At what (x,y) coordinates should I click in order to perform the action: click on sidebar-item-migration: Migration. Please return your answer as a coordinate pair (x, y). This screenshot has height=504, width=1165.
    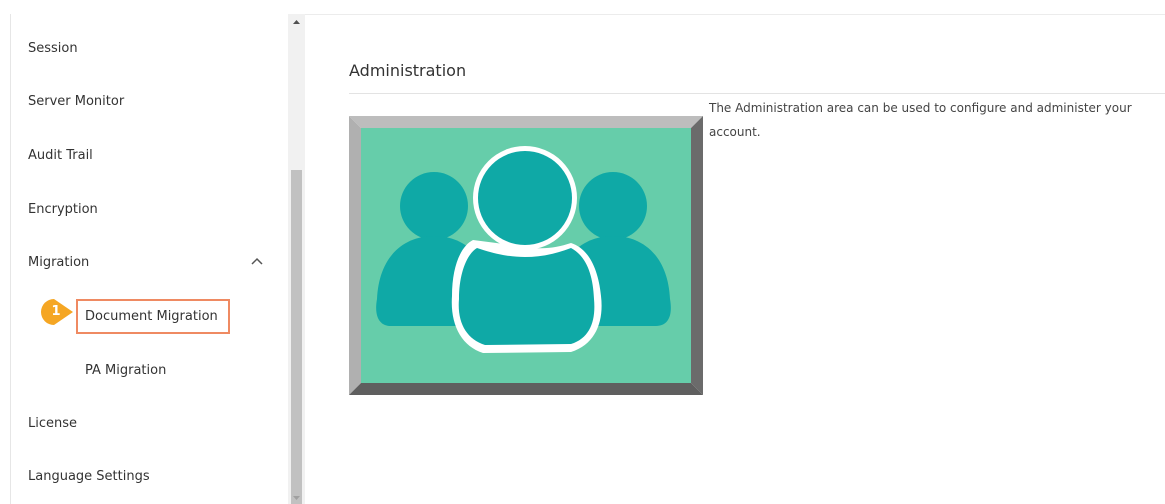
    Looking at the image, I should click on (58, 263).